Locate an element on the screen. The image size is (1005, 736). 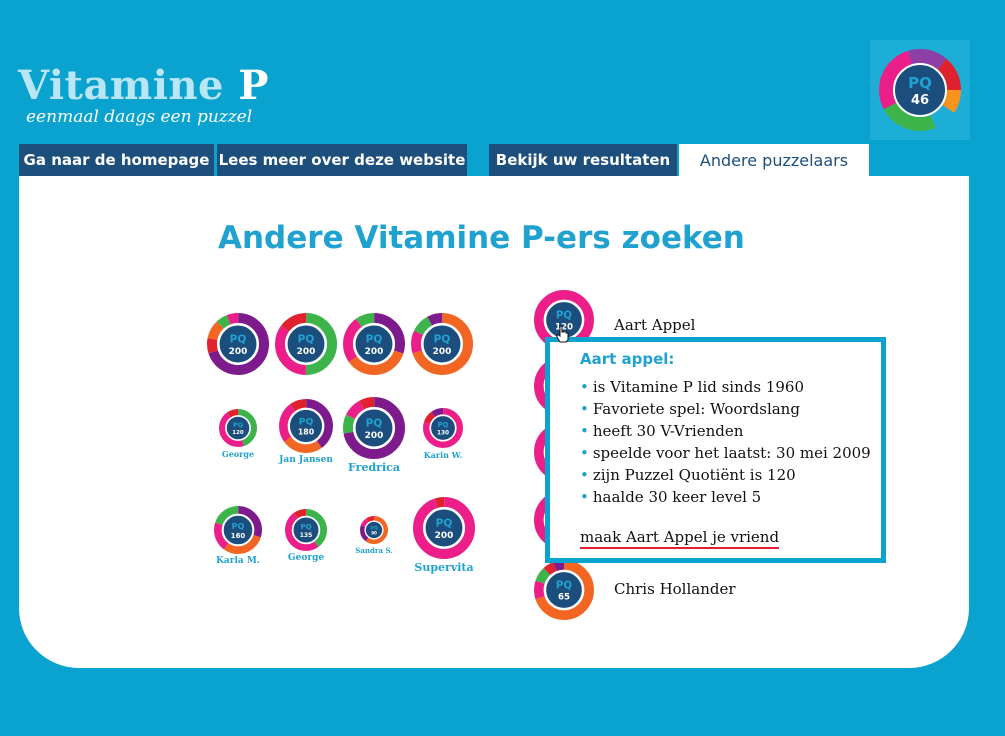
pq-value: 135 is located at coordinates (306, 535).